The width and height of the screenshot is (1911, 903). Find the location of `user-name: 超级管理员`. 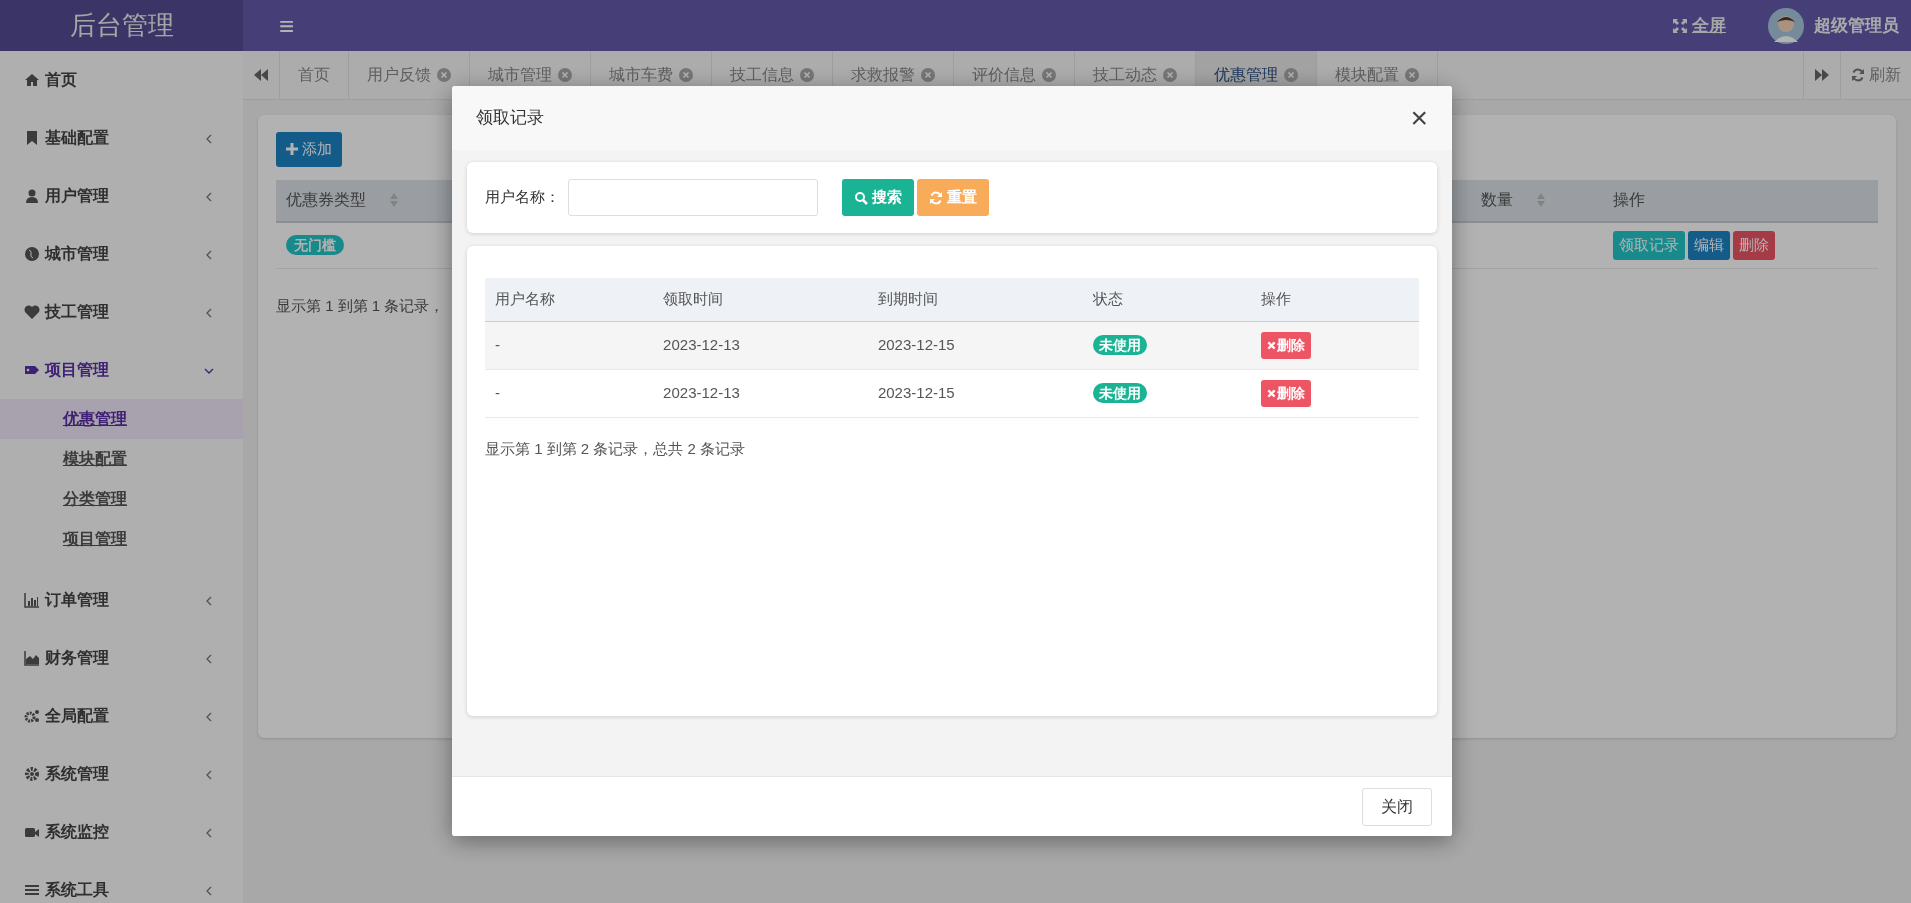

user-name: 超级管理员 is located at coordinates (1856, 25).